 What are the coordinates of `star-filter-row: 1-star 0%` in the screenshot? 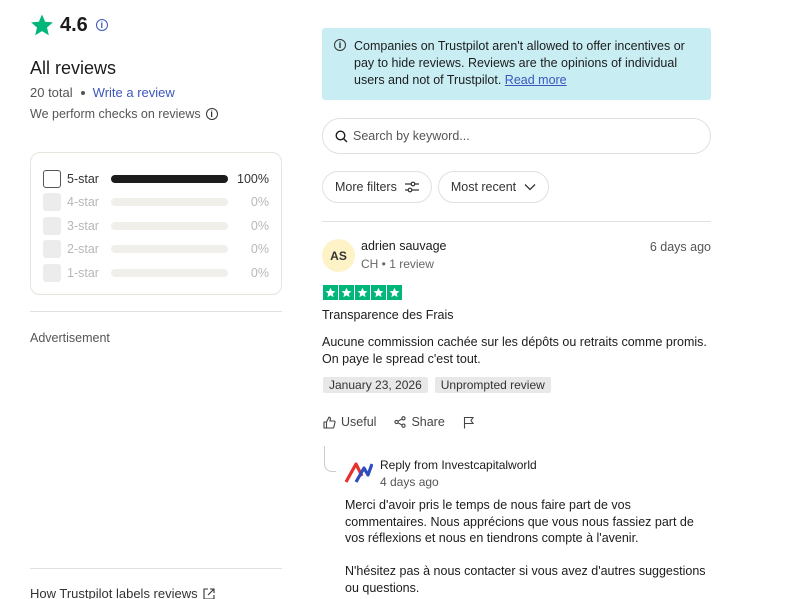 It's located at (156, 273).